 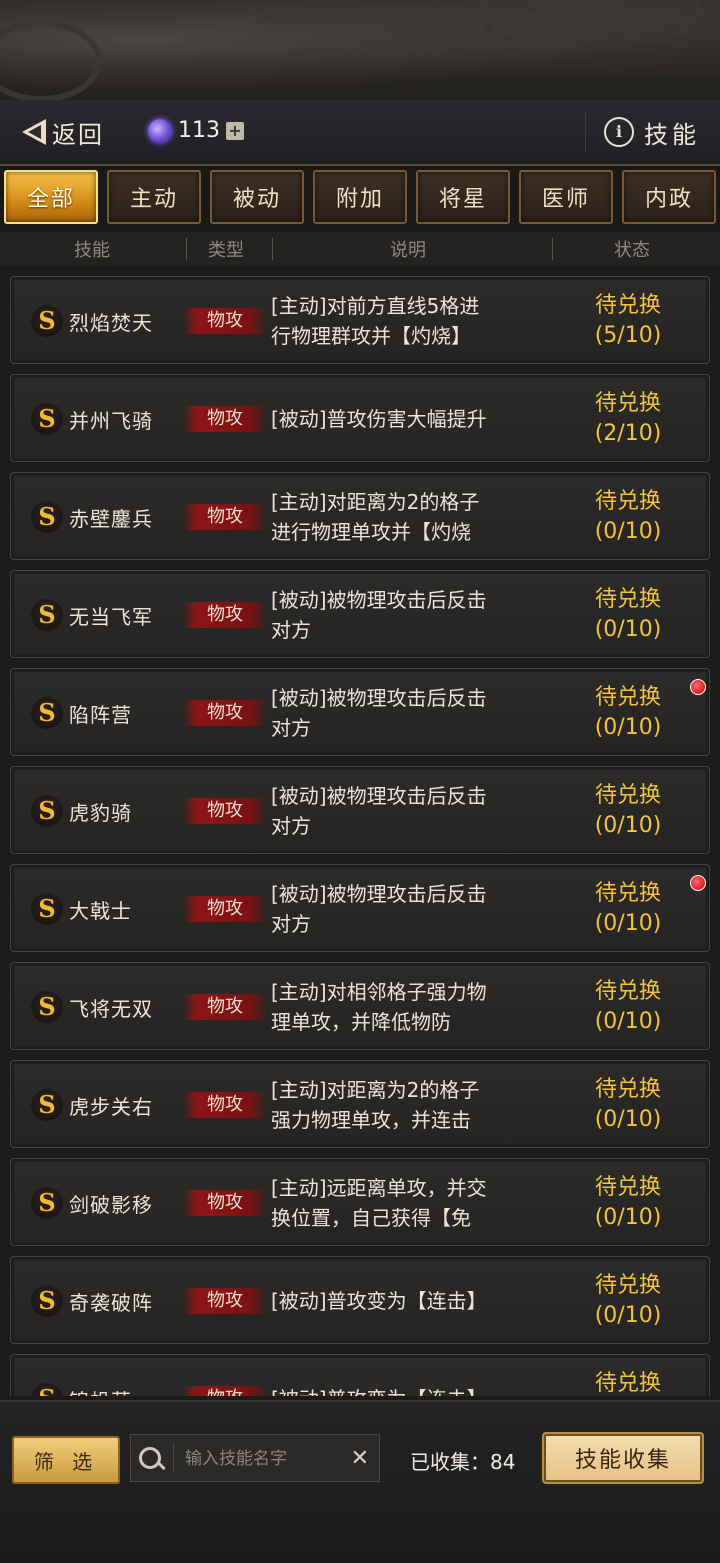 What do you see at coordinates (360, 51) in the screenshot?
I see `top-artwork` at bounding box center [360, 51].